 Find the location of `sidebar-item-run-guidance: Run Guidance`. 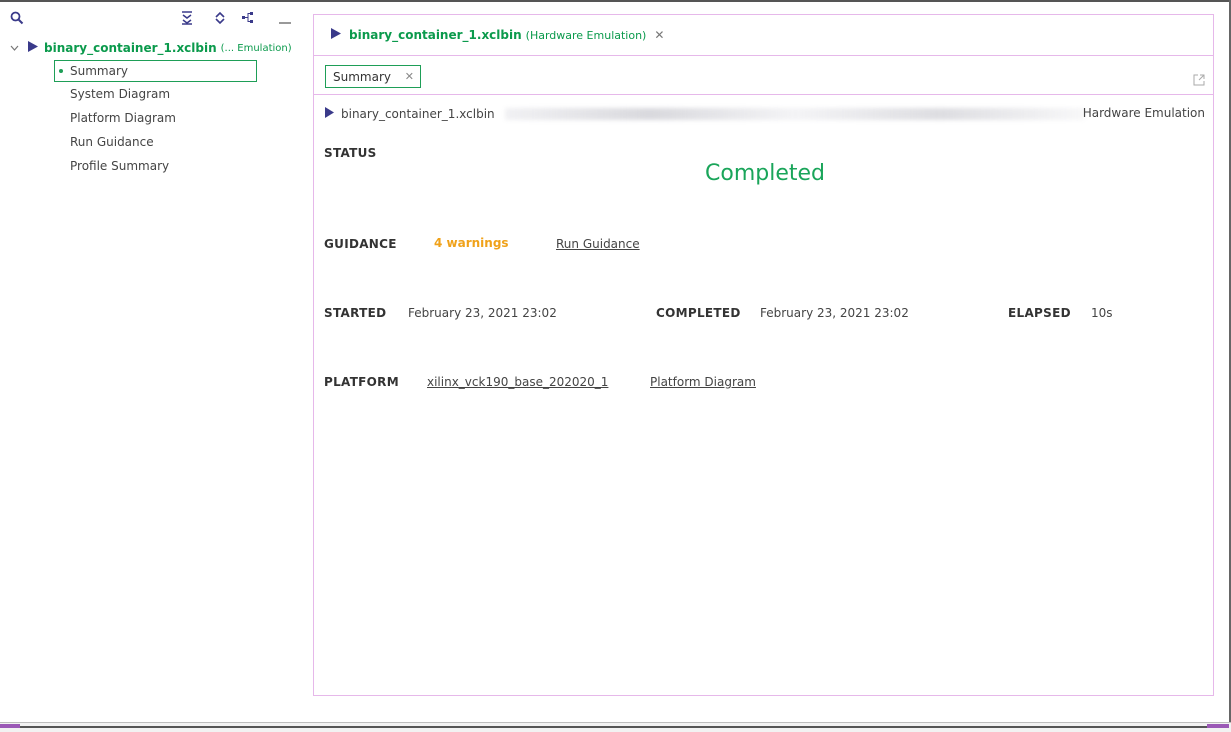

sidebar-item-run-guidance: Run Guidance is located at coordinates (155, 142).